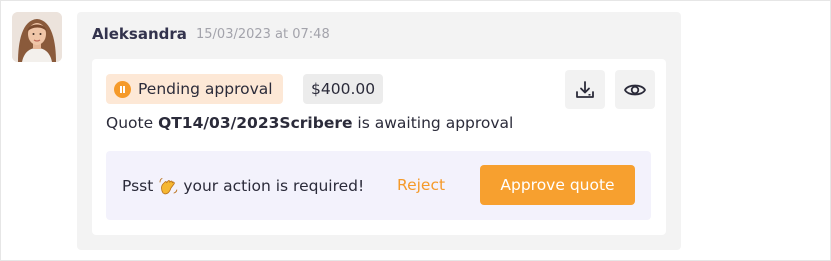 The image size is (831, 261). I want to click on avatar, so click(37, 37).